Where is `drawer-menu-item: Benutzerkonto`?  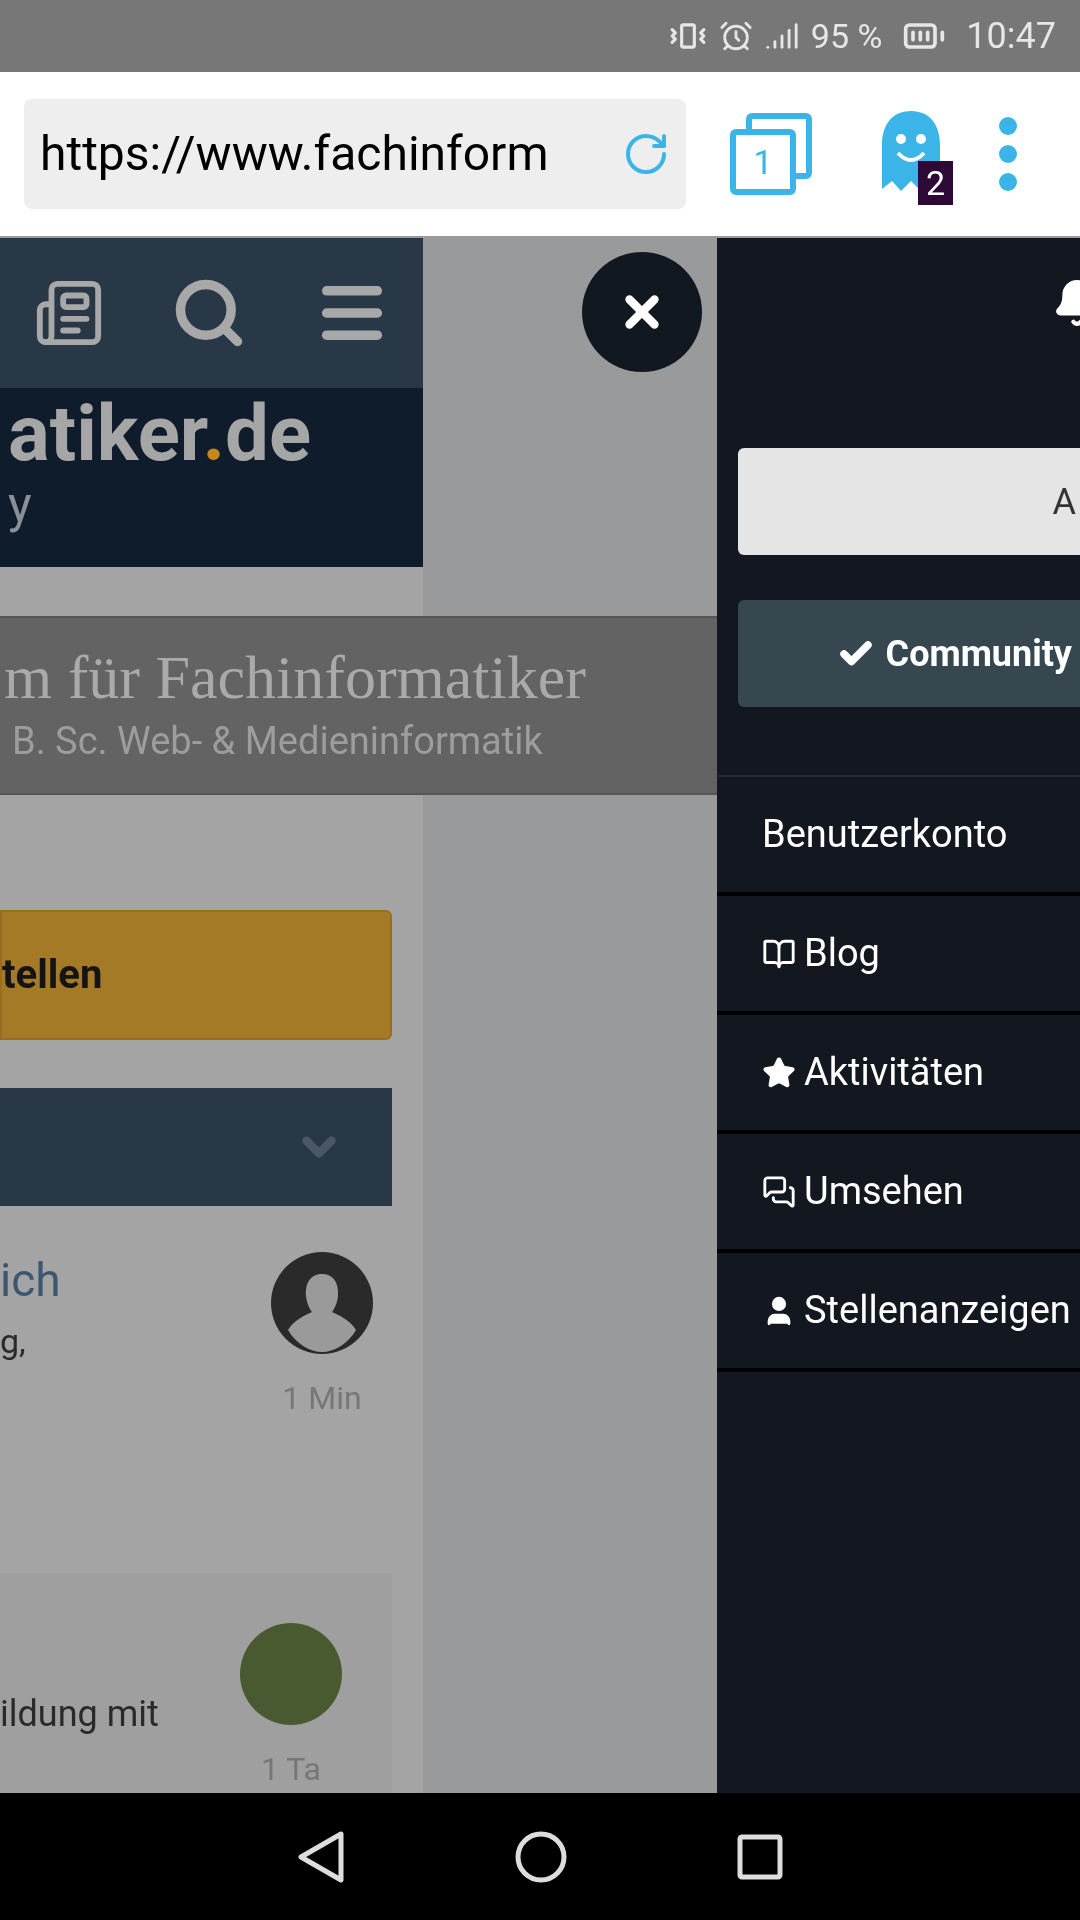
drawer-menu-item: Benutzerkonto is located at coordinates (898, 836).